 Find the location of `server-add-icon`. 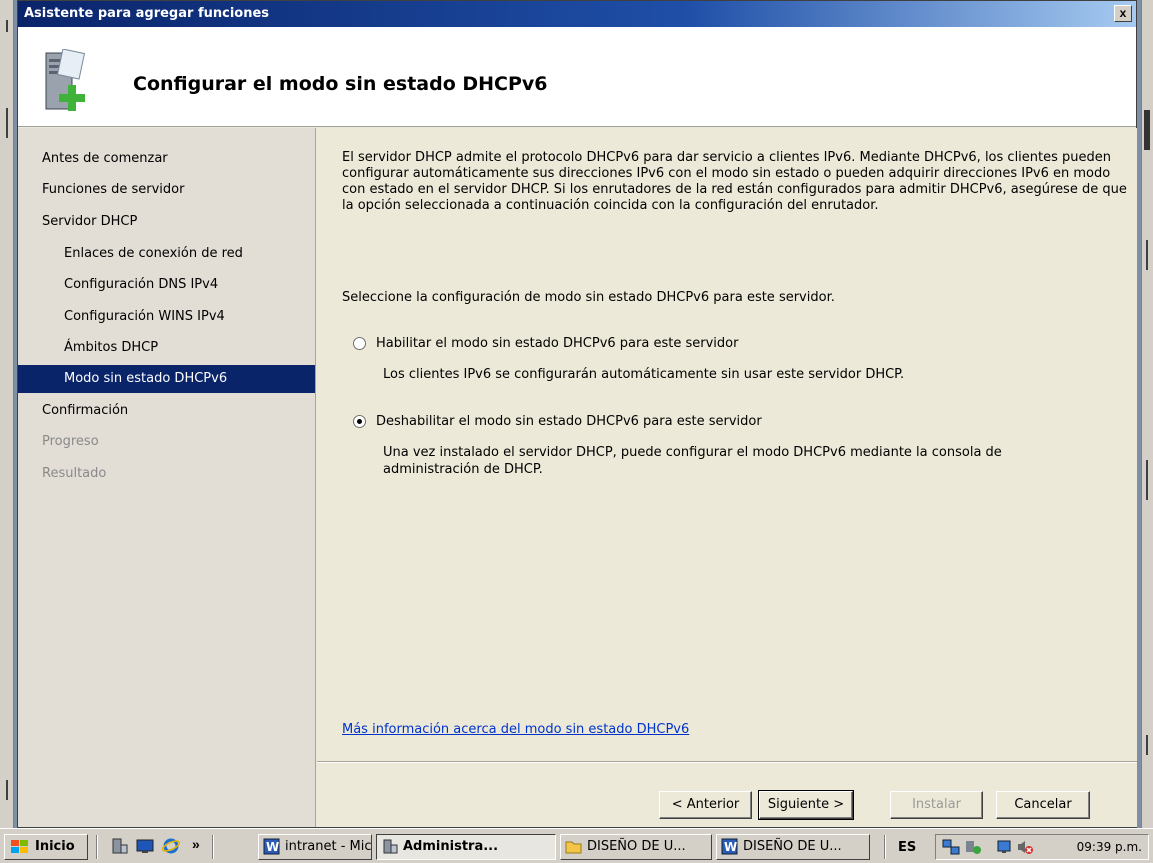

server-add-icon is located at coordinates (65, 80).